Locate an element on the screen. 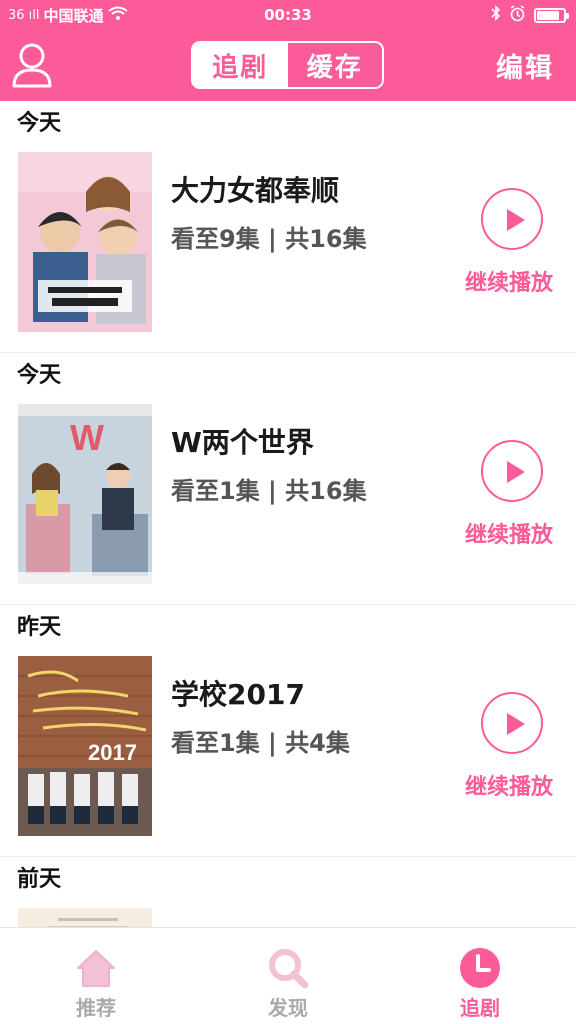 The width and height of the screenshot is (576, 1024). carrier-name: 中国联通 is located at coordinates (73, 15).